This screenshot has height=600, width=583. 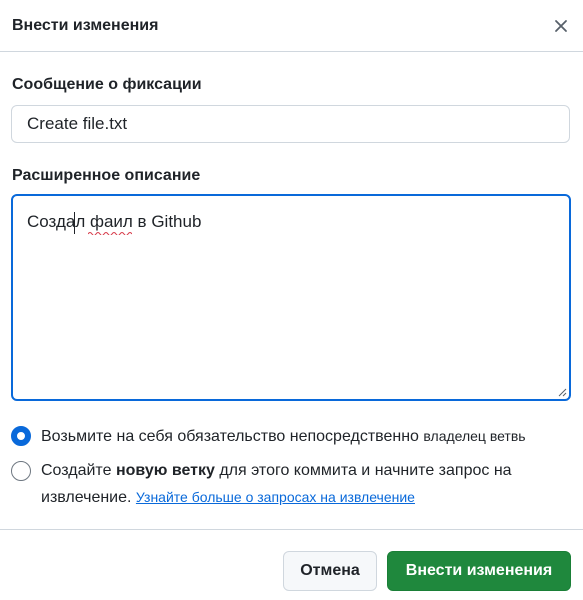 I want to click on commit-button: Внести изменения, so click(x=479, y=571).